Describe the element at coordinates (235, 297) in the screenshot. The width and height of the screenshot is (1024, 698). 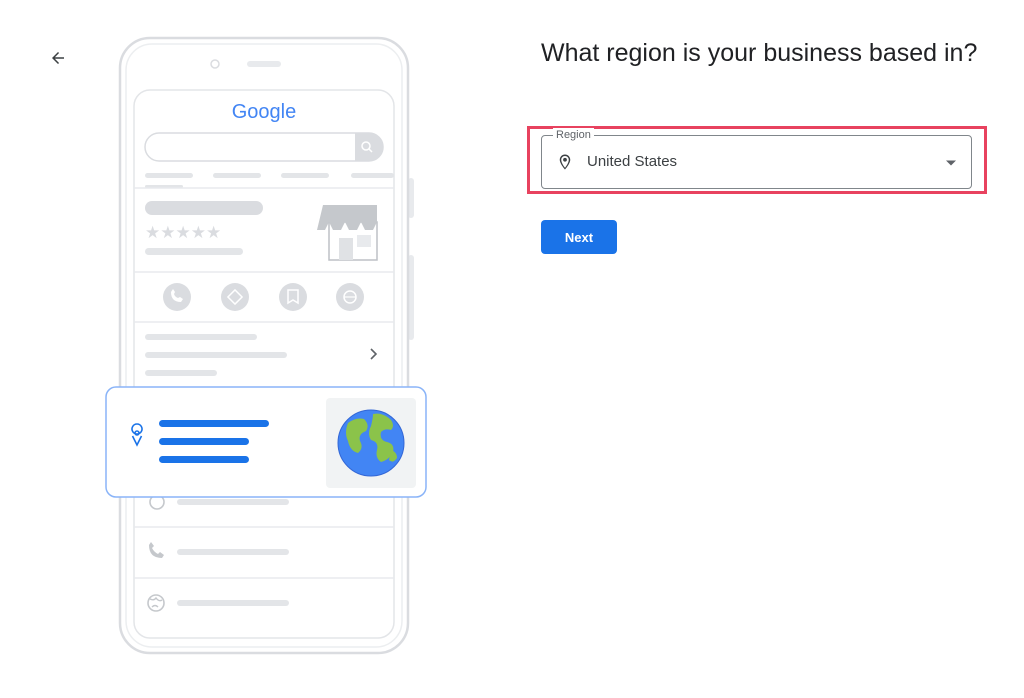
I see `directions-action-icon` at that location.